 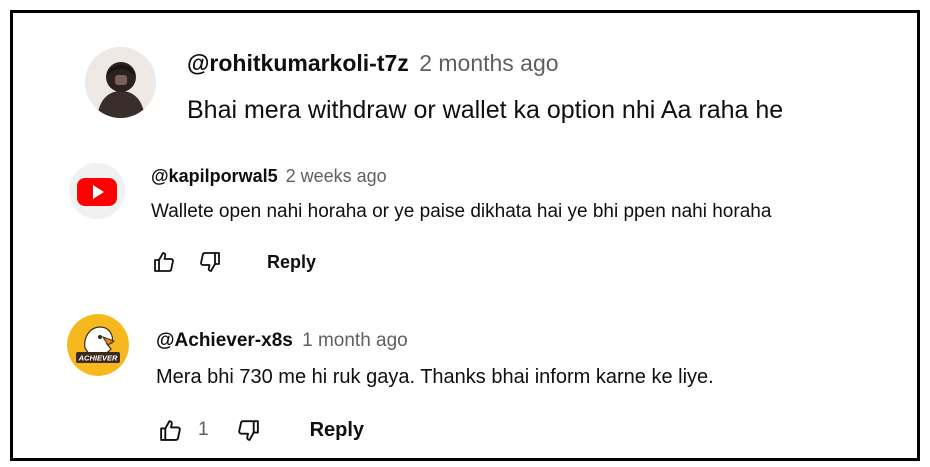 What do you see at coordinates (98, 358) in the screenshot?
I see `avatar-text: ACHIEVER` at bounding box center [98, 358].